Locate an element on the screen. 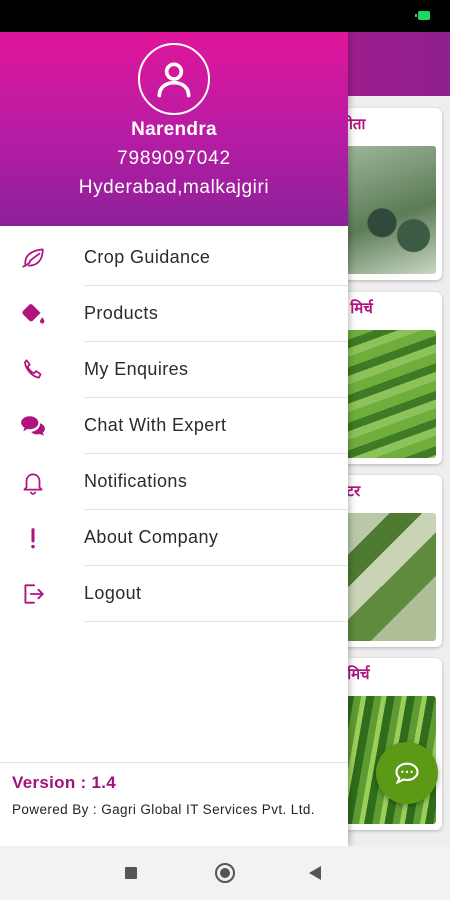 This screenshot has width=450, height=900. menu-item-label: Products is located at coordinates (121, 313).